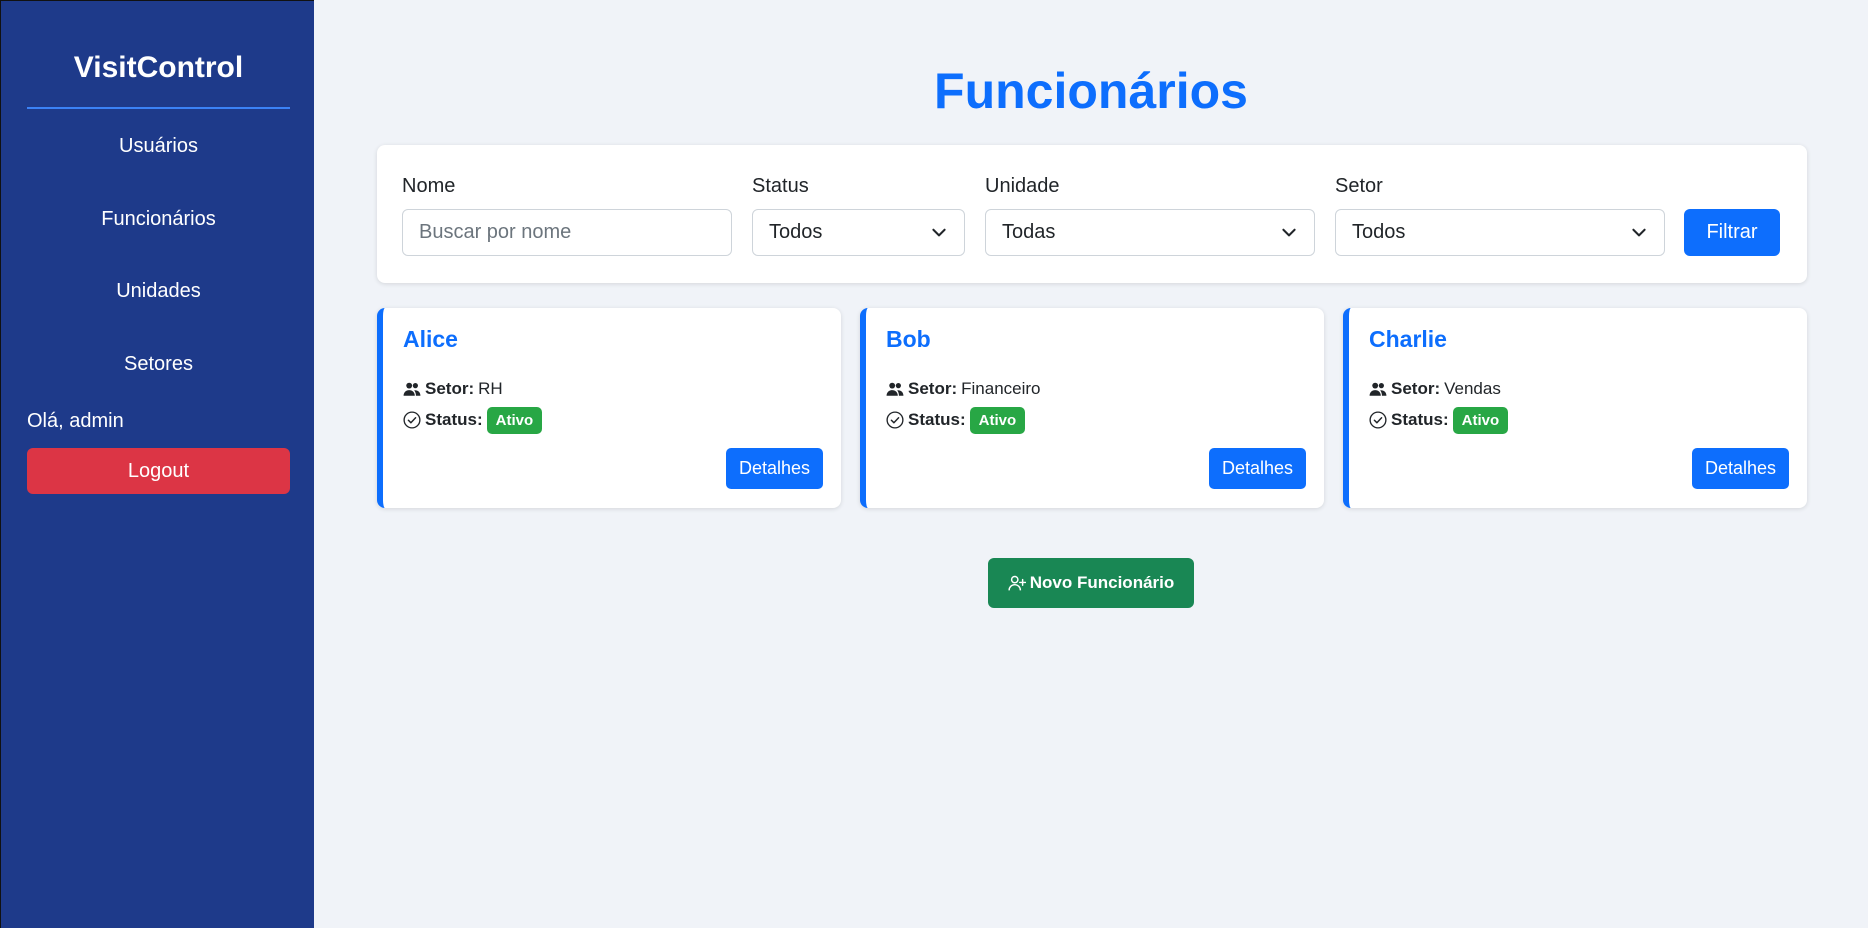 Image resolution: width=1868 pixels, height=928 pixels. I want to click on employee-name: Bob, so click(908, 339).